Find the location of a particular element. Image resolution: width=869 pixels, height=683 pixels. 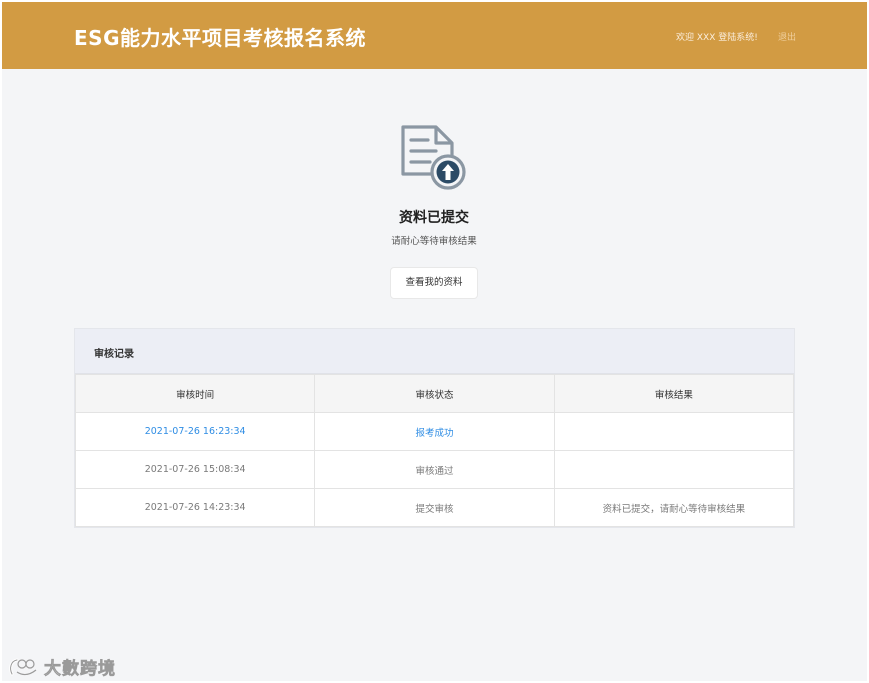

logout-link: 退出 is located at coordinates (787, 36).